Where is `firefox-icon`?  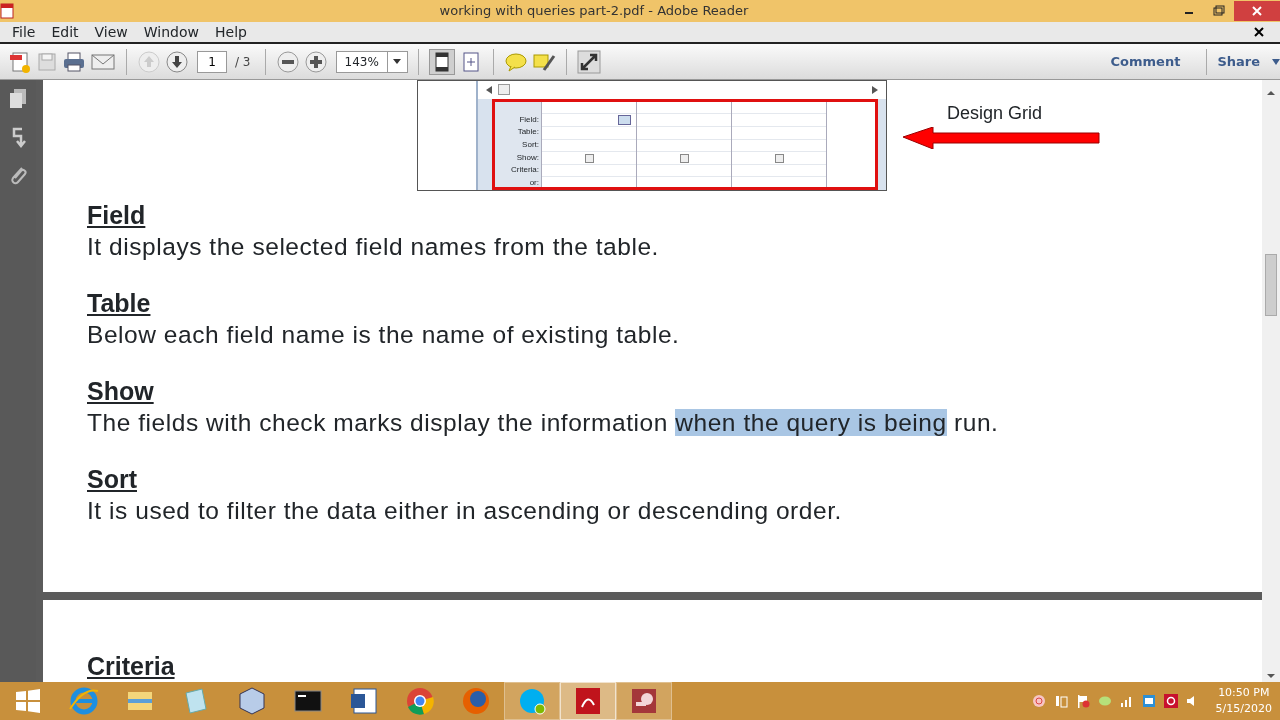 firefox-icon is located at coordinates (476, 701).